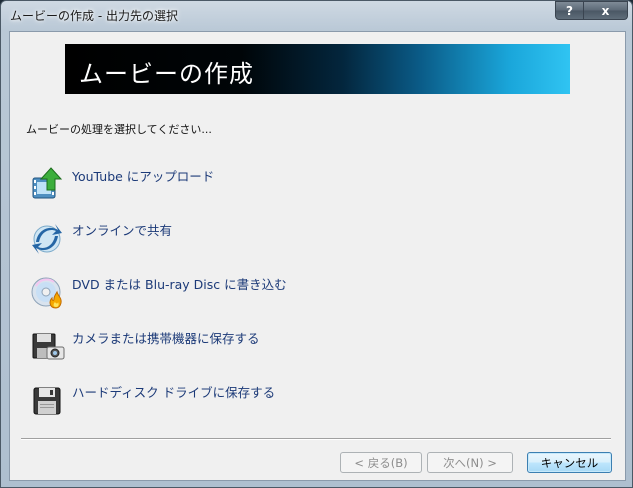 The image size is (633, 488). What do you see at coordinates (317, 69) in the screenshot?
I see `header-banner: ムービーの作成` at bounding box center [317, 69].